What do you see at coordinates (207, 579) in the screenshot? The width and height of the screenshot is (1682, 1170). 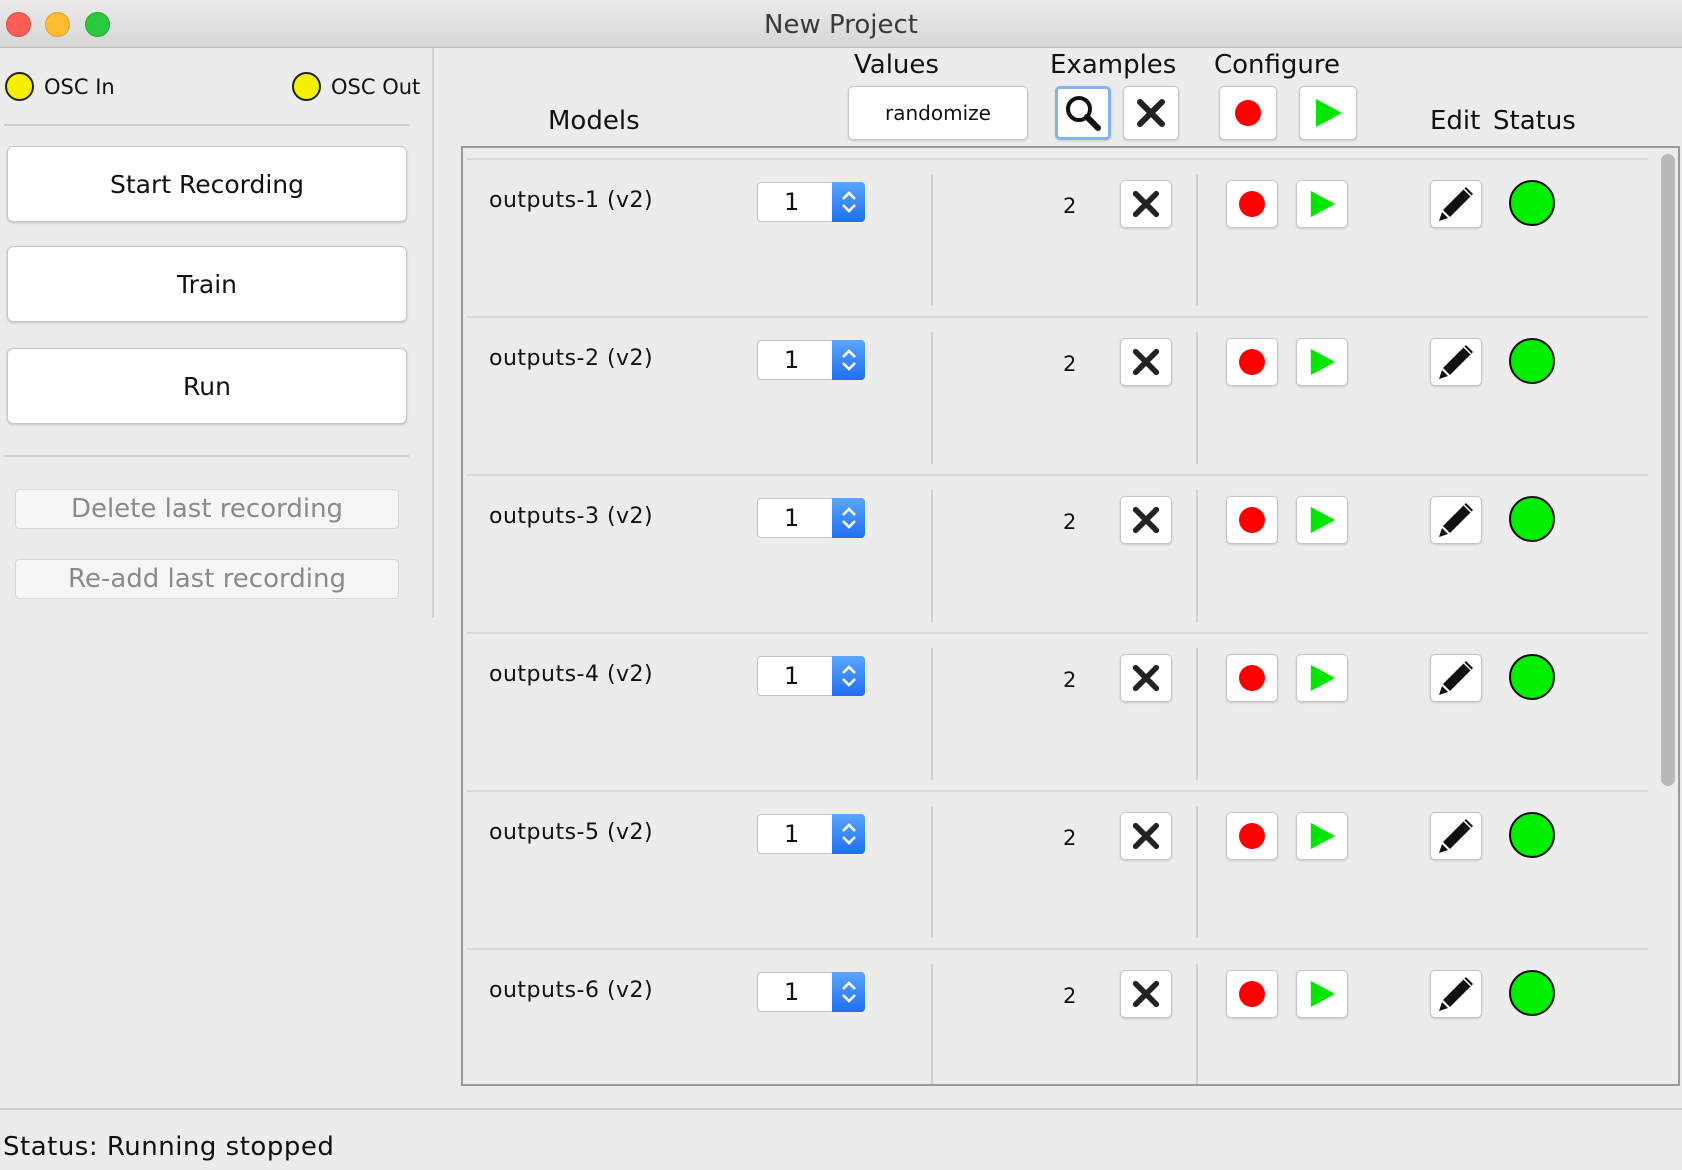 I see `readd-last-recording-button: Re-add last recording` at bounding box center [207, 579].